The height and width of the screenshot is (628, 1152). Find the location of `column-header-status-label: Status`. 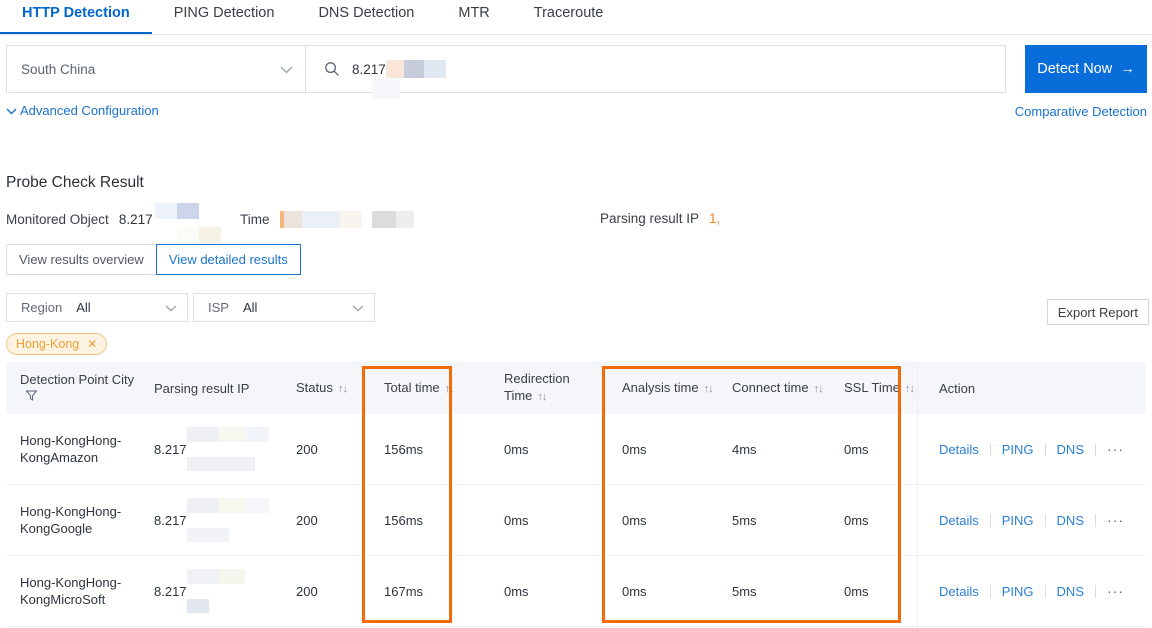

column-header-status-label: Status is located at coordinates (314, 387).